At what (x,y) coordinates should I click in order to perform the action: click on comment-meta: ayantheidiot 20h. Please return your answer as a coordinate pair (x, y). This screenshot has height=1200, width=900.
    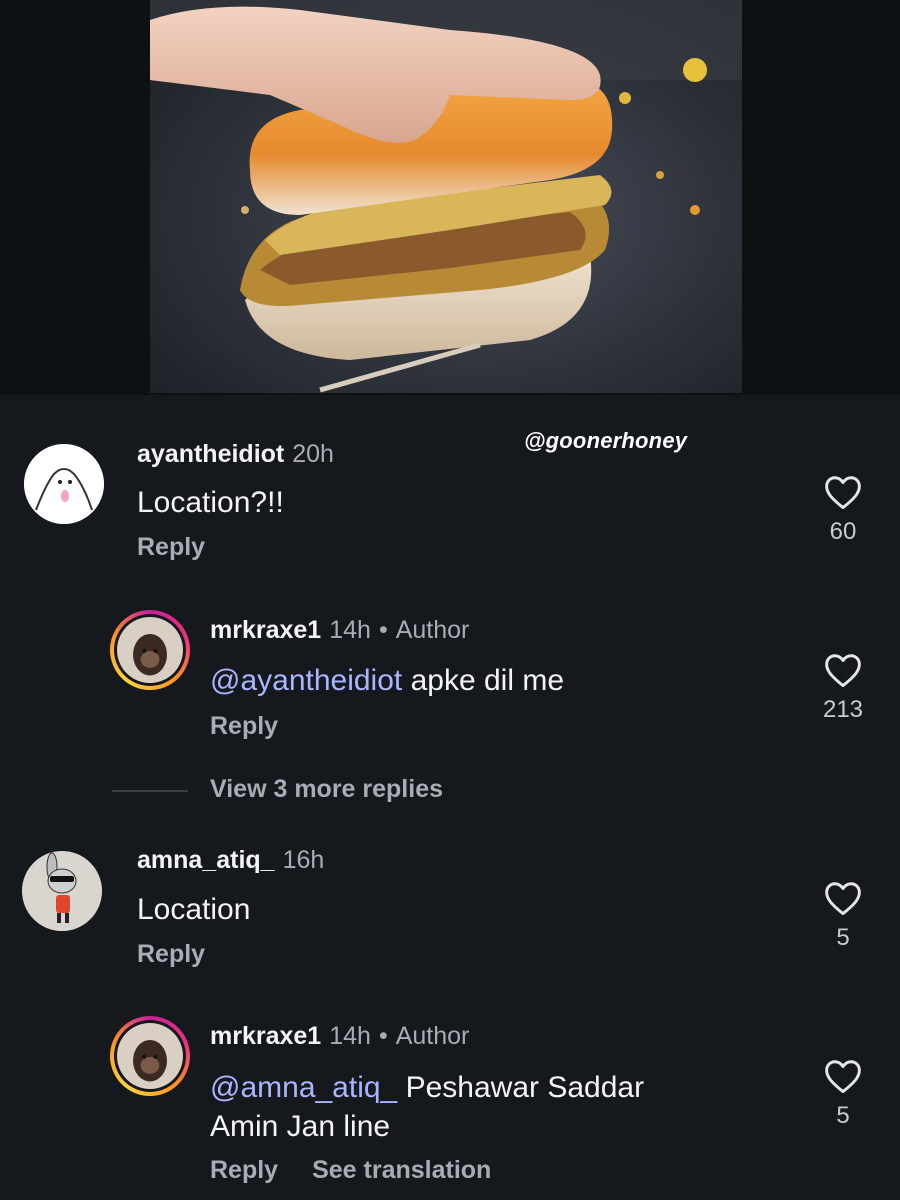
    Looking at the image, I should click on (235, 454).